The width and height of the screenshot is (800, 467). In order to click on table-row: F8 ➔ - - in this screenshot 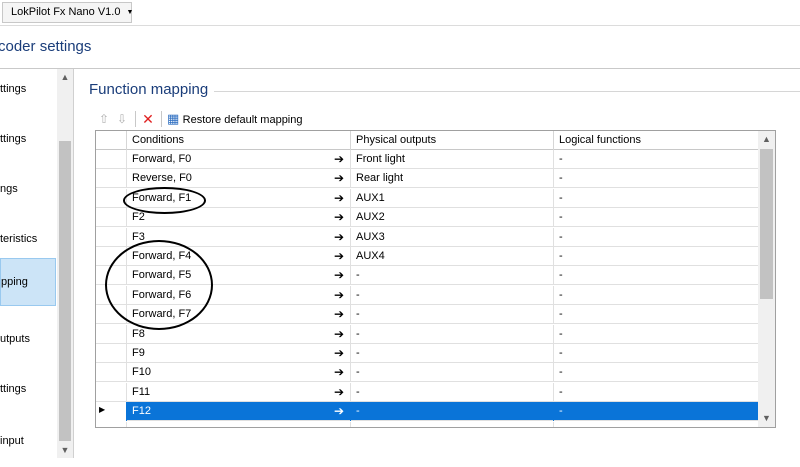, I will do `click(427, 334)`.